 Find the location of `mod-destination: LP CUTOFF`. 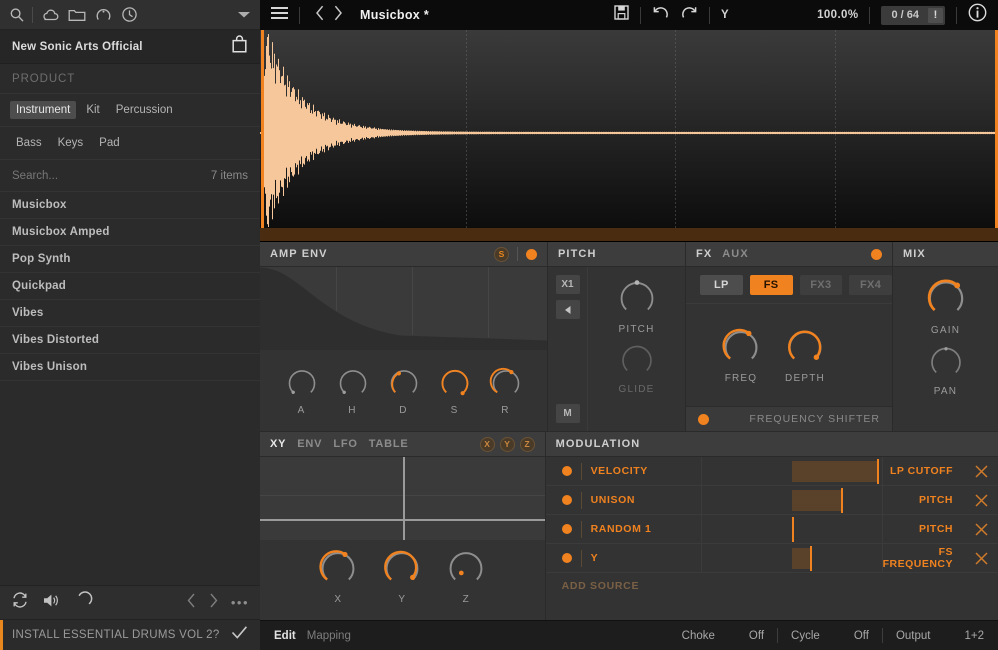

mod-destination: LP CUTOFF is located at coordinates (923, 471).